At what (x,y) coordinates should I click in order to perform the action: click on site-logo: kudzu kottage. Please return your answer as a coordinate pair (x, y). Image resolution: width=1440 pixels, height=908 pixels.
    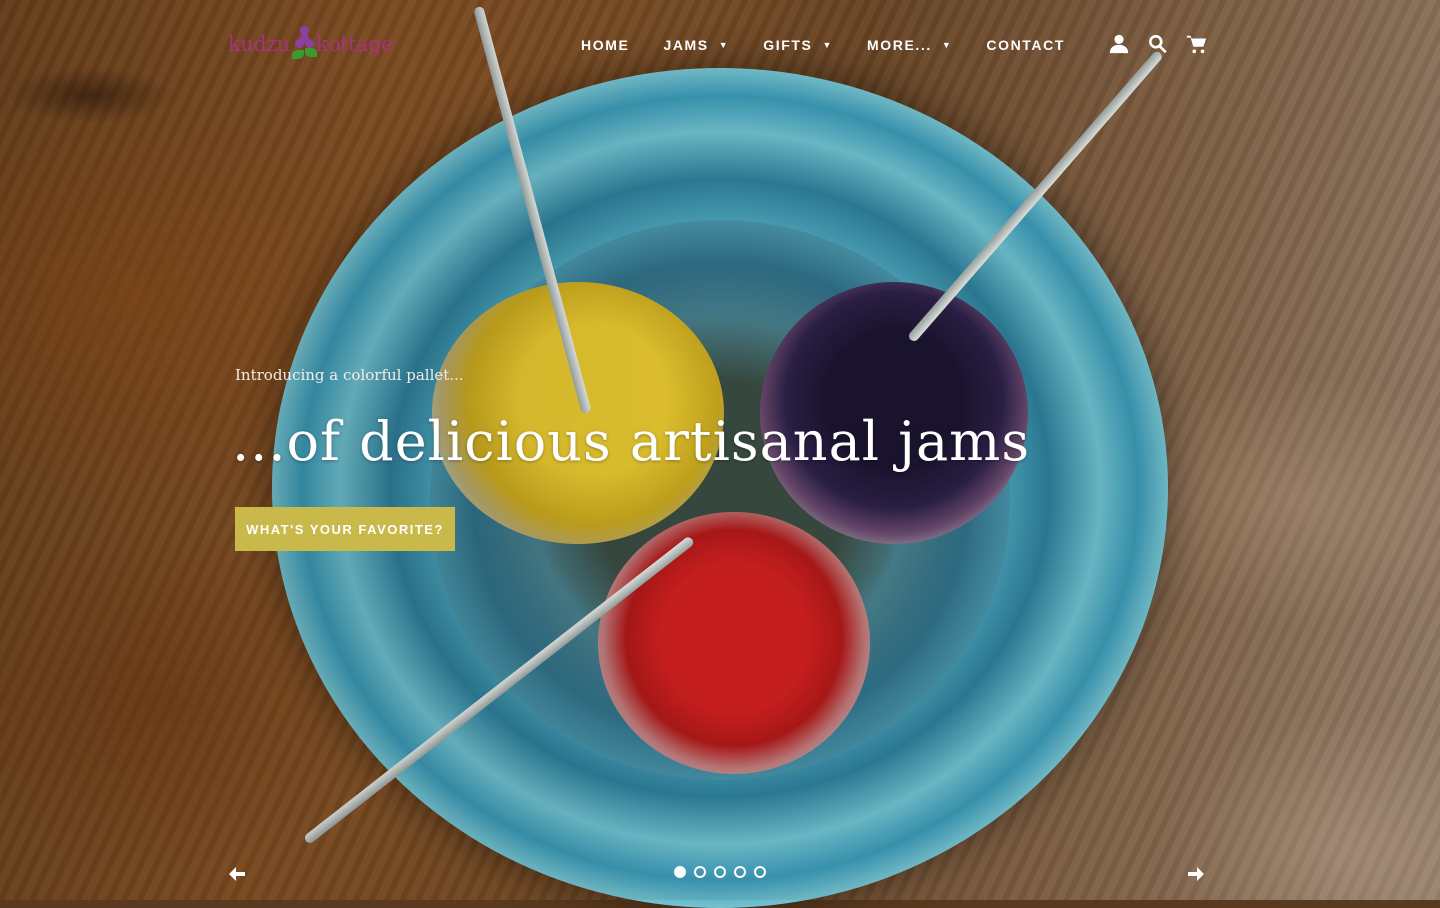
    Looking at the image, I should click on (311, 44).